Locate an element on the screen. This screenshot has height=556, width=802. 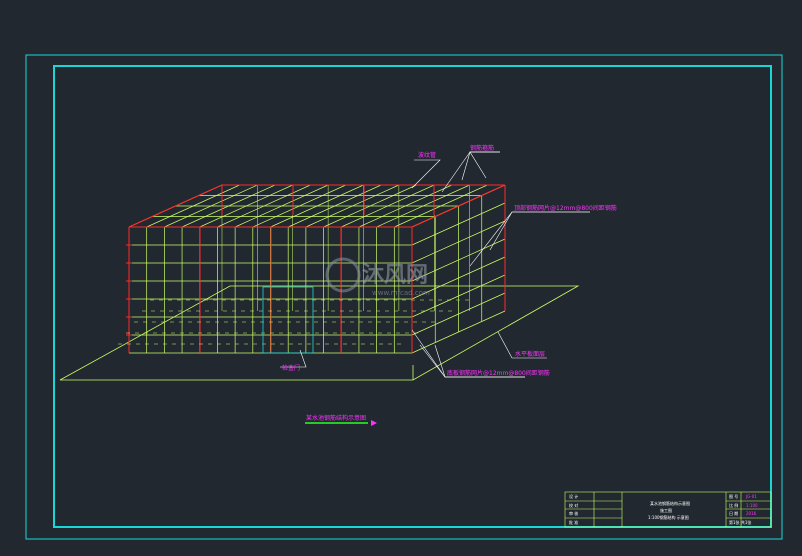
tb-design: 设 计 is located at coordinates (573, 496).